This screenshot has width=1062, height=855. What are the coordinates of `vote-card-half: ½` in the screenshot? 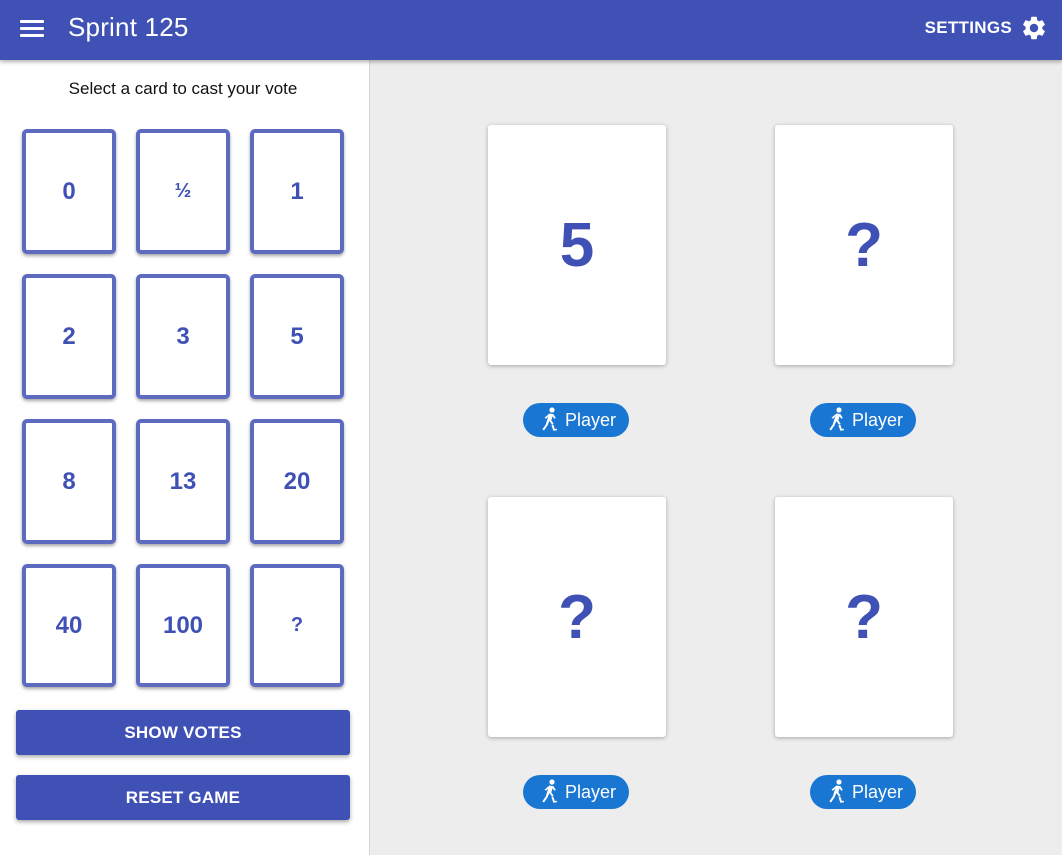 It's located at (183, 191).